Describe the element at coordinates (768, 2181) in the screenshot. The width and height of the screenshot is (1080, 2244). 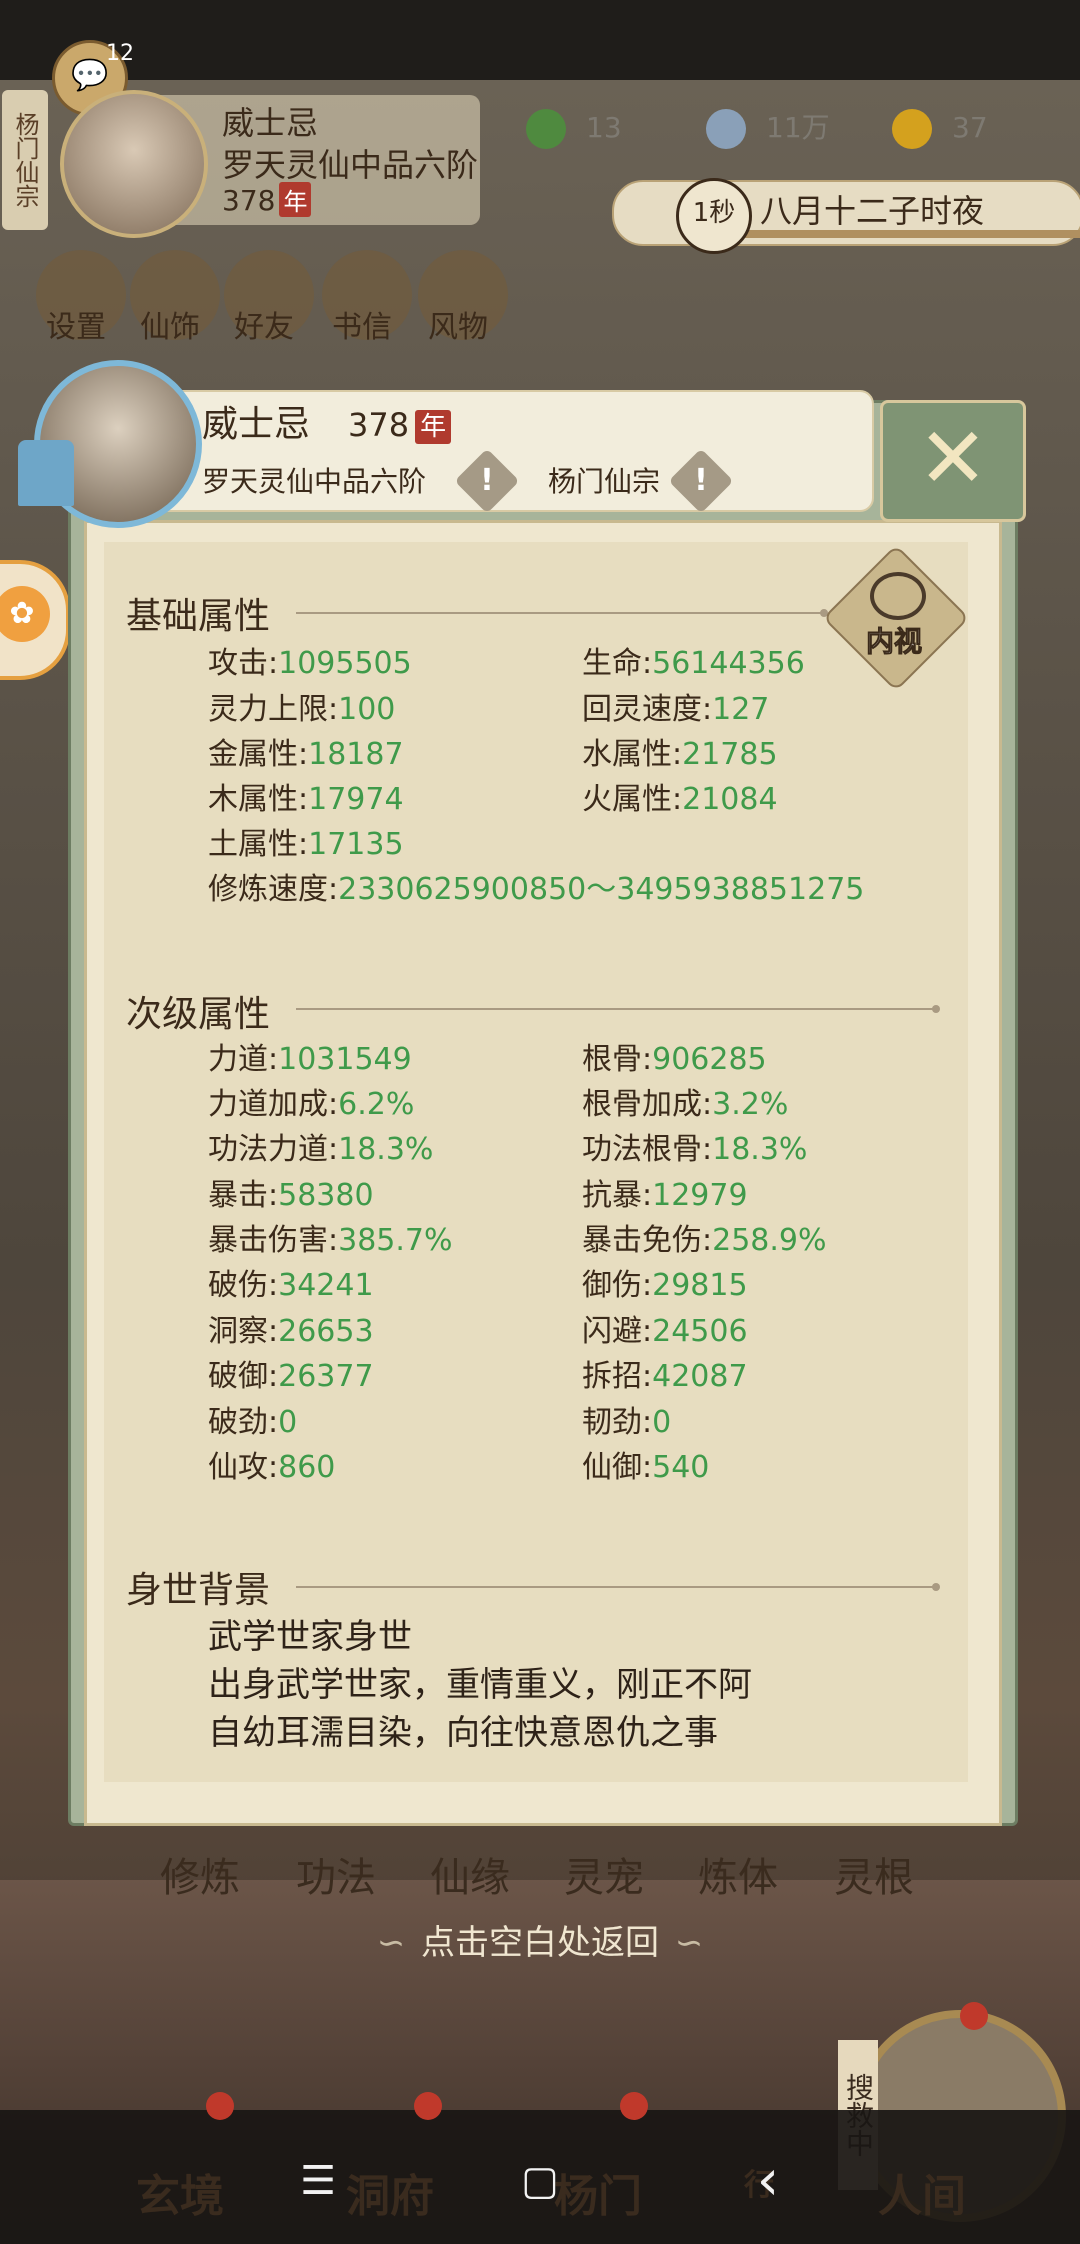
I see `back-icon: ‹` at that location.